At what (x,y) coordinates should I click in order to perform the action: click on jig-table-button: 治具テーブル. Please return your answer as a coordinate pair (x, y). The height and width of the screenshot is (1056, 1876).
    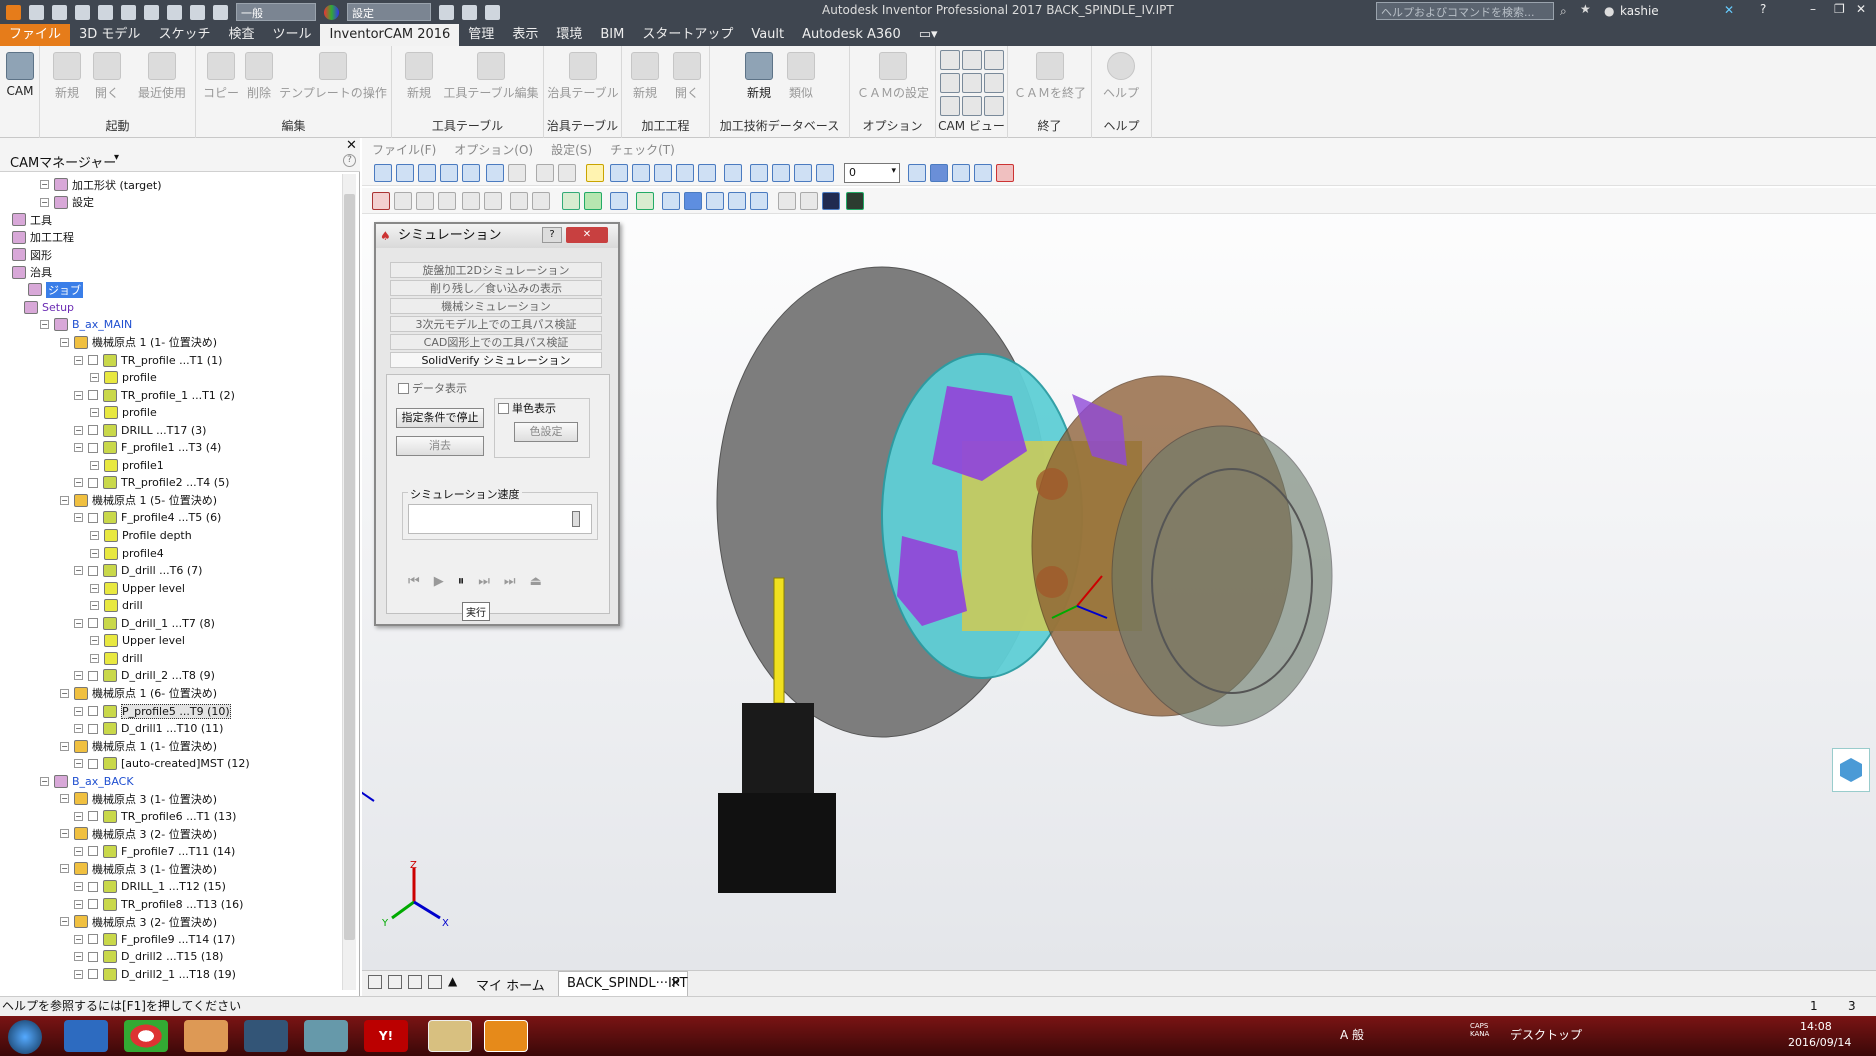
    Looking at the image, I should click on (583, 75).